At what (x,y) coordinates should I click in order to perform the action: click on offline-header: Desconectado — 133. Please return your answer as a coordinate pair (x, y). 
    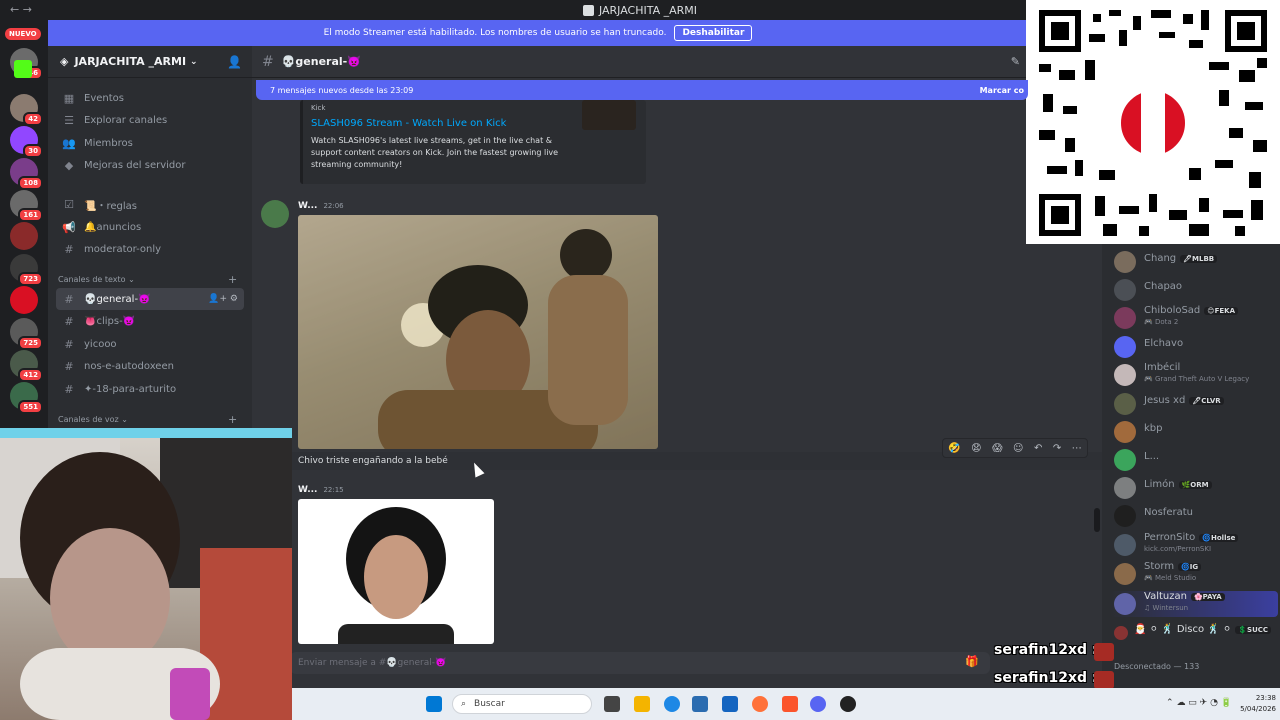
    Looking at the image, I should click on (1157, 666).